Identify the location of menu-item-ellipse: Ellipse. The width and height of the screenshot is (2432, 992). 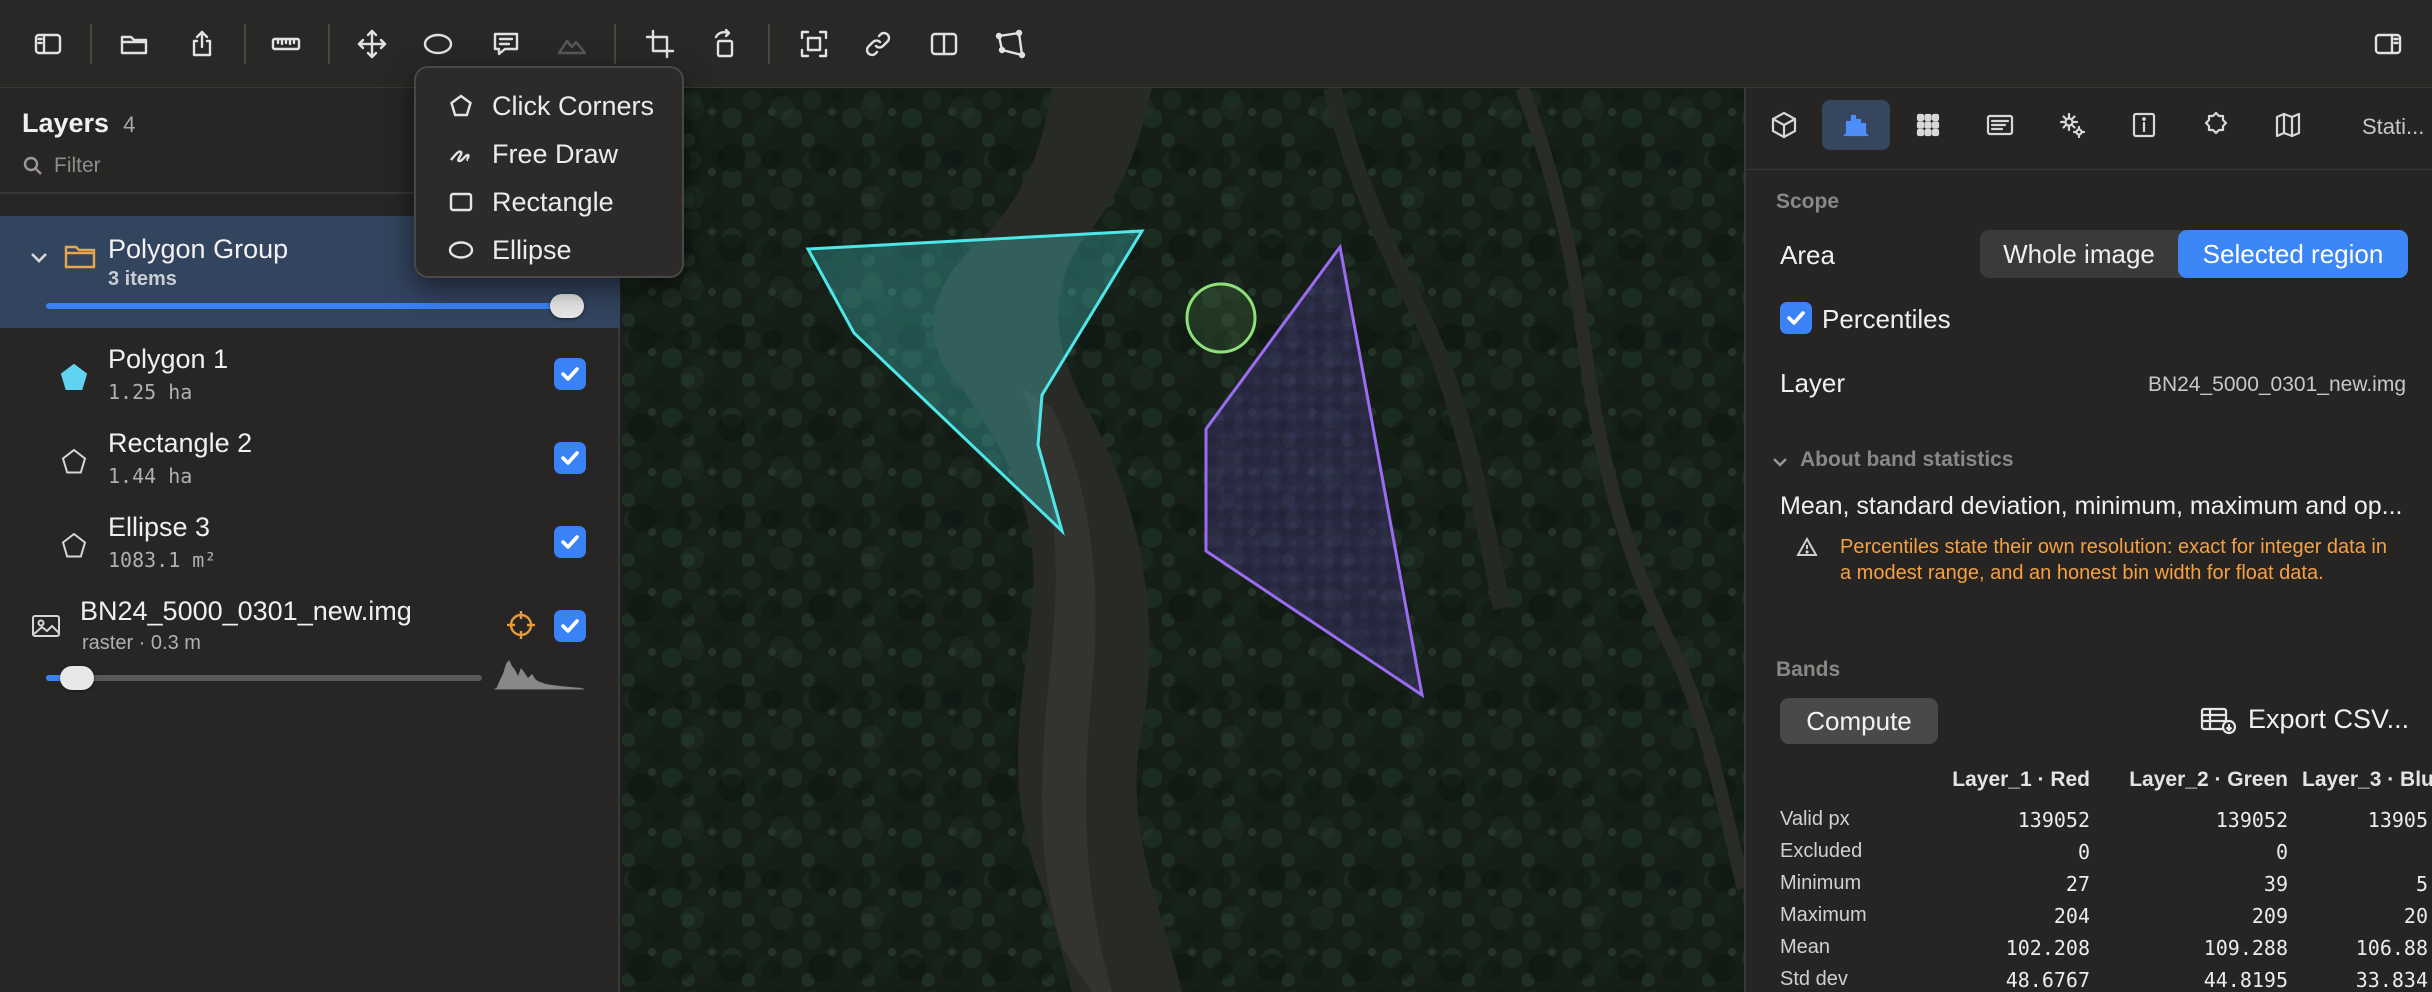
(549, 250).